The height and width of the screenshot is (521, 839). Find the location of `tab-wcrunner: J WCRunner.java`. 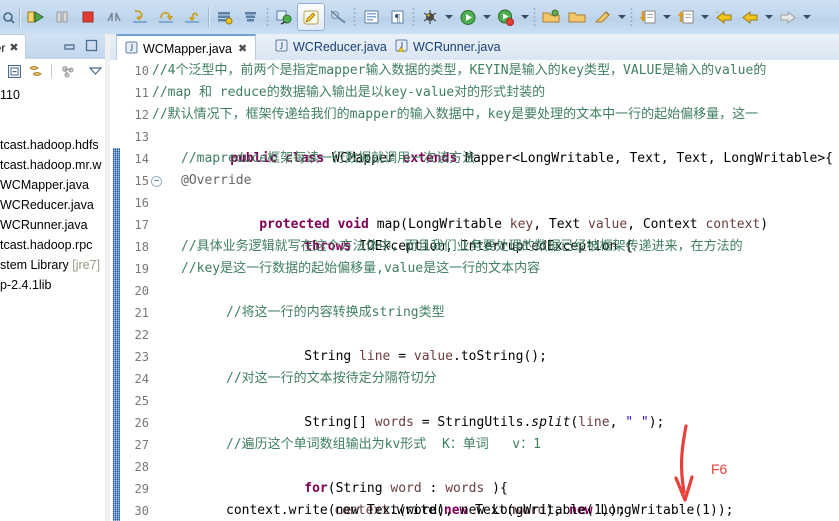

tab-wcrunner: J WCRunner.java is located at coordinates (448, 47).